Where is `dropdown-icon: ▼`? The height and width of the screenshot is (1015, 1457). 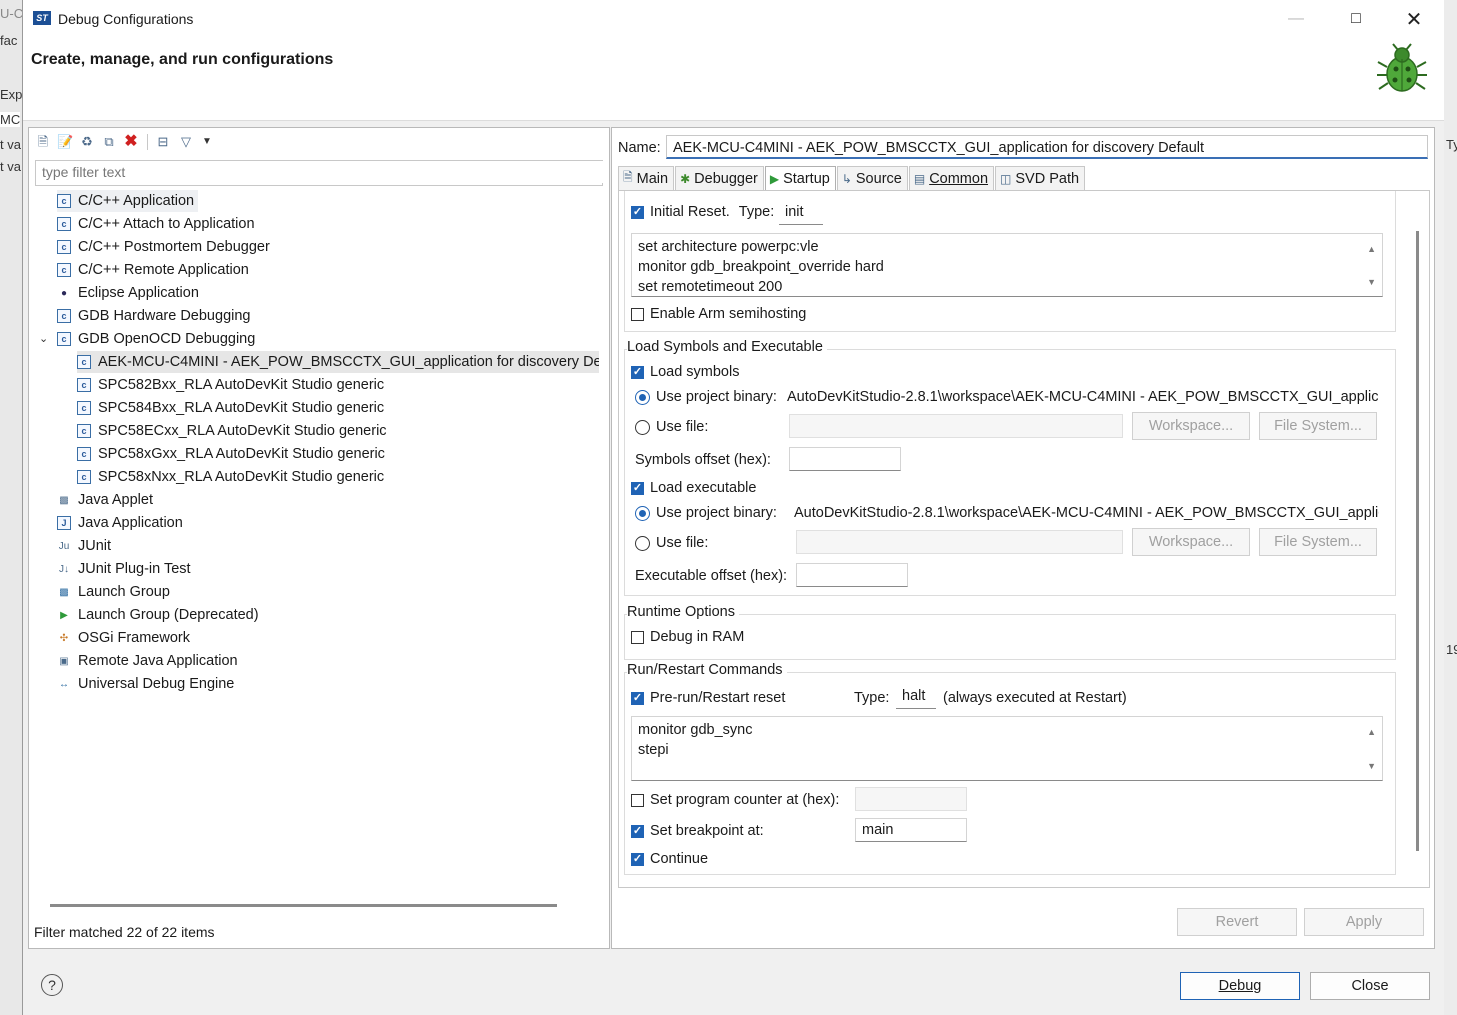
dropdown-icon: ▼ is located at coordinates (207, 142).